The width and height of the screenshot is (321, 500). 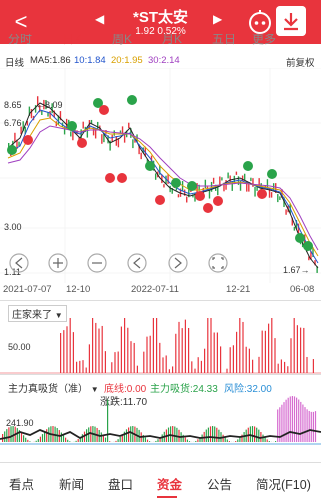 What do you see at coordinates (14, 62) in the screenshot?
I see `period-label: 日线` at bounding box center [14, 62].